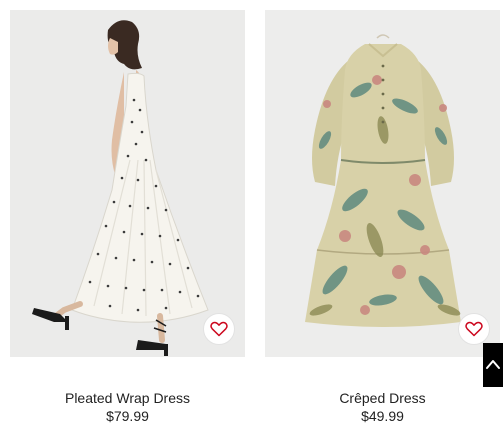 This screenshot has height=428, width=503. I want to click on scroll-to-top-button, so click(493, 365).